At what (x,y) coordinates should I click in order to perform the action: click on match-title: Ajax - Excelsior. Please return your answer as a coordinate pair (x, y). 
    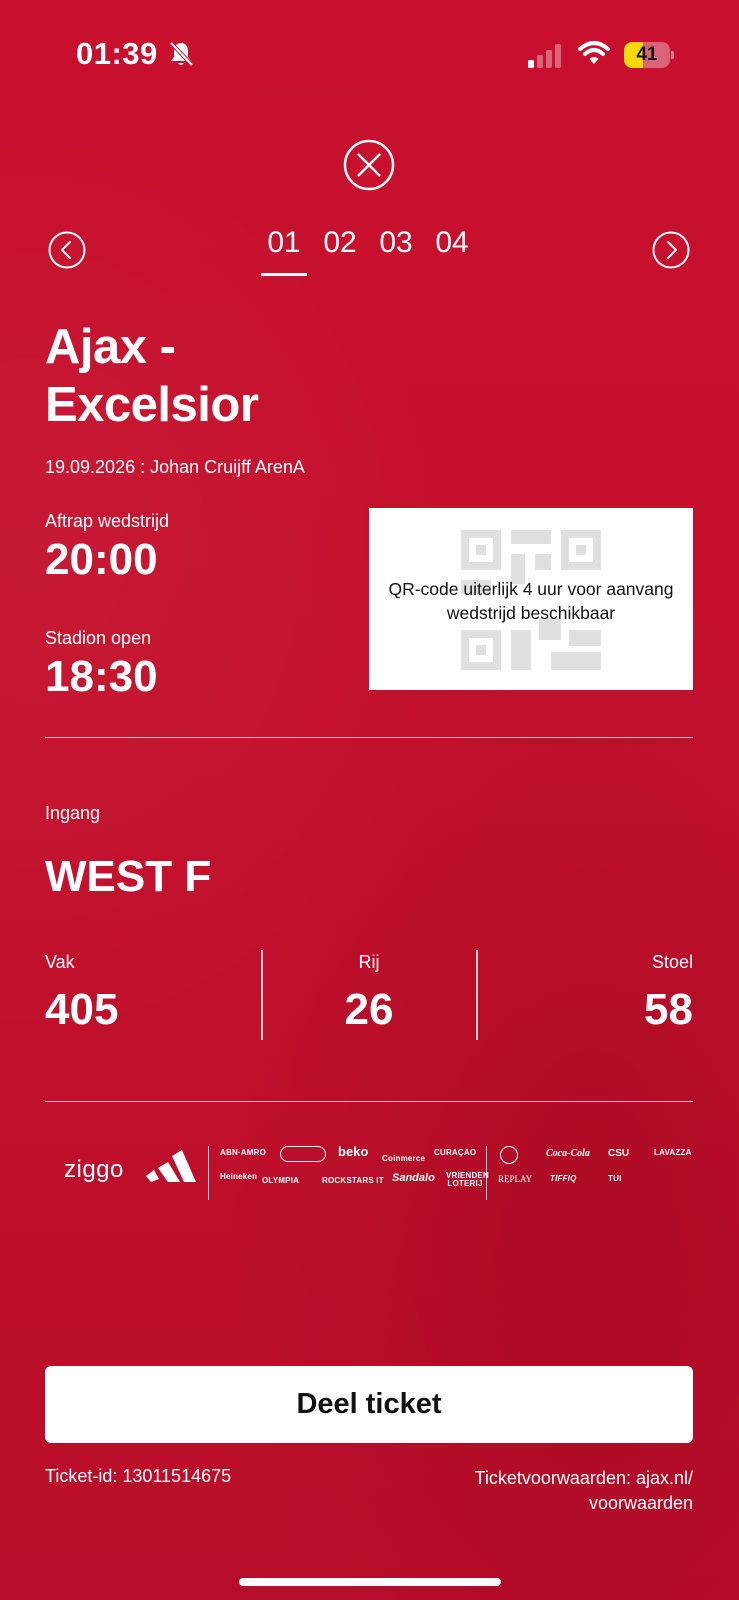
    Looking at the image, I should click on (225, 376).